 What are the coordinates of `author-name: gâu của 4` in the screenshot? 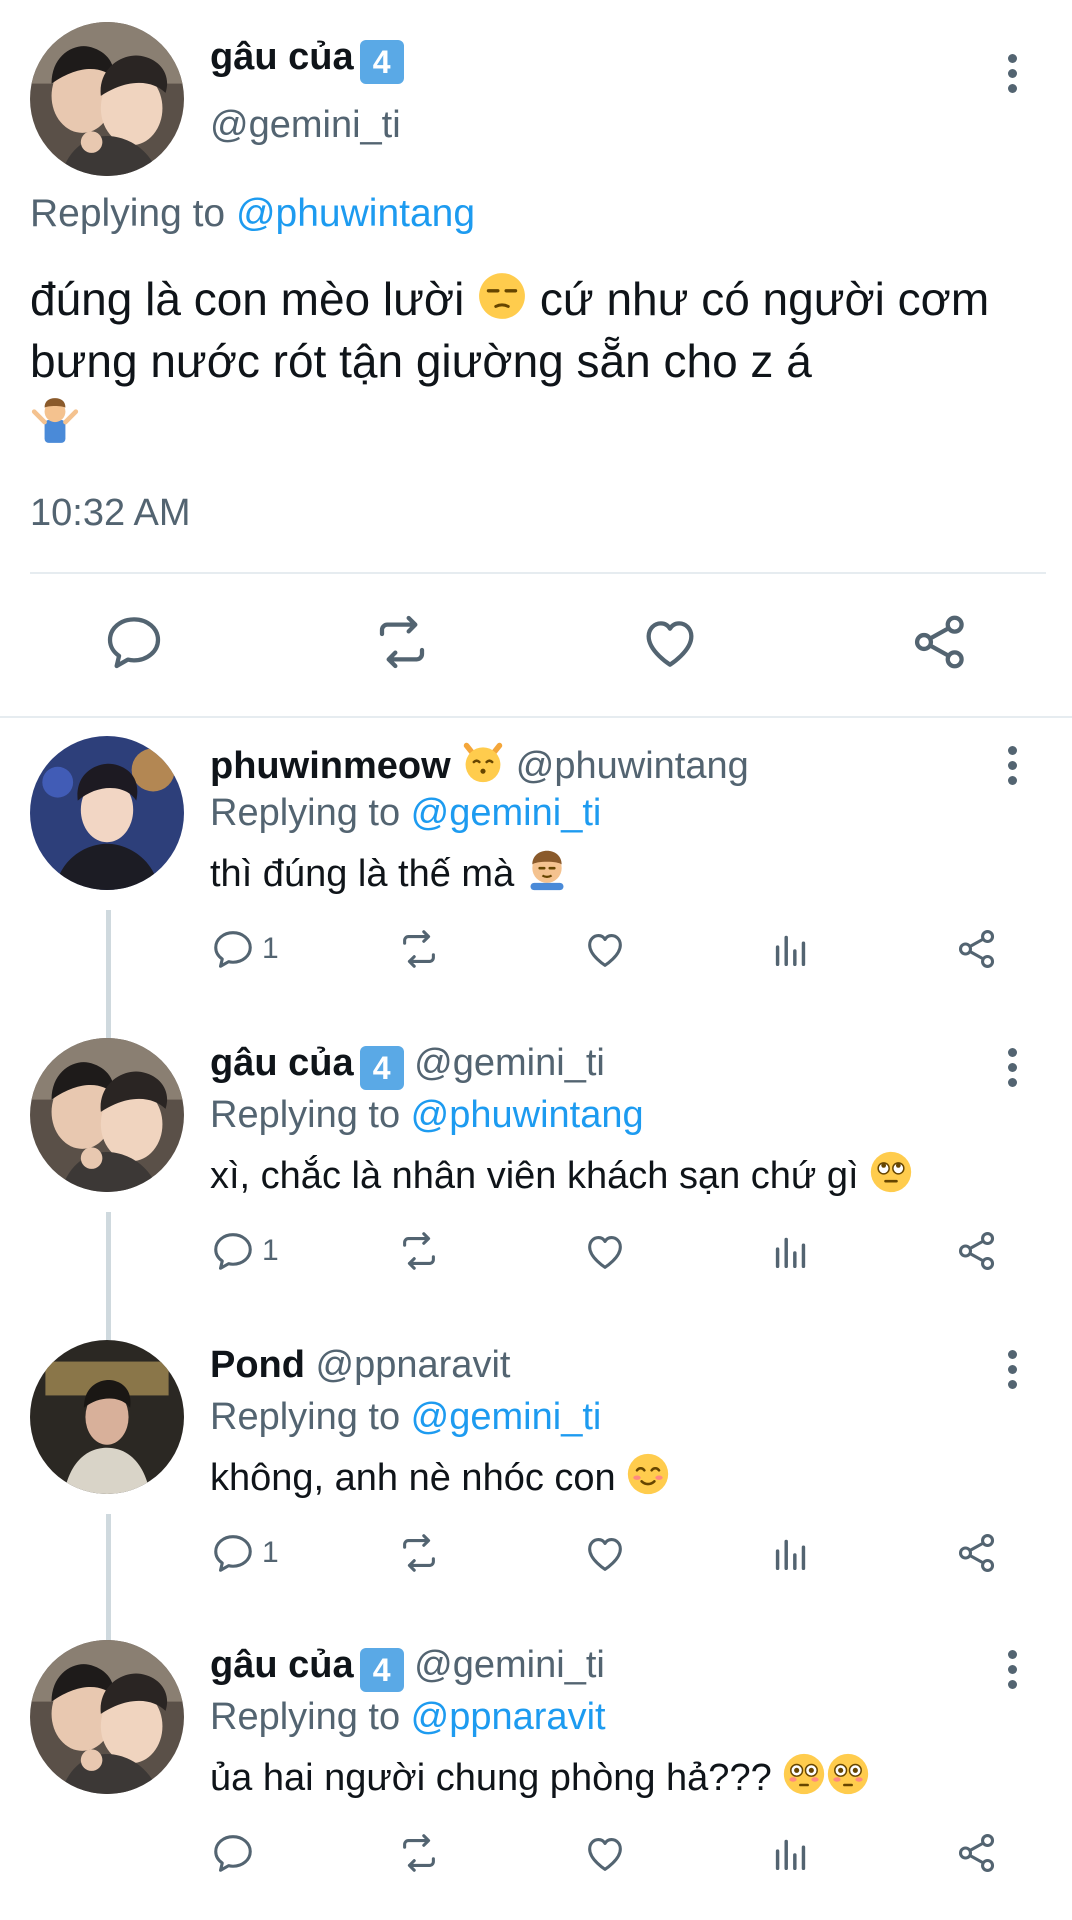 It's located at (307, 60).